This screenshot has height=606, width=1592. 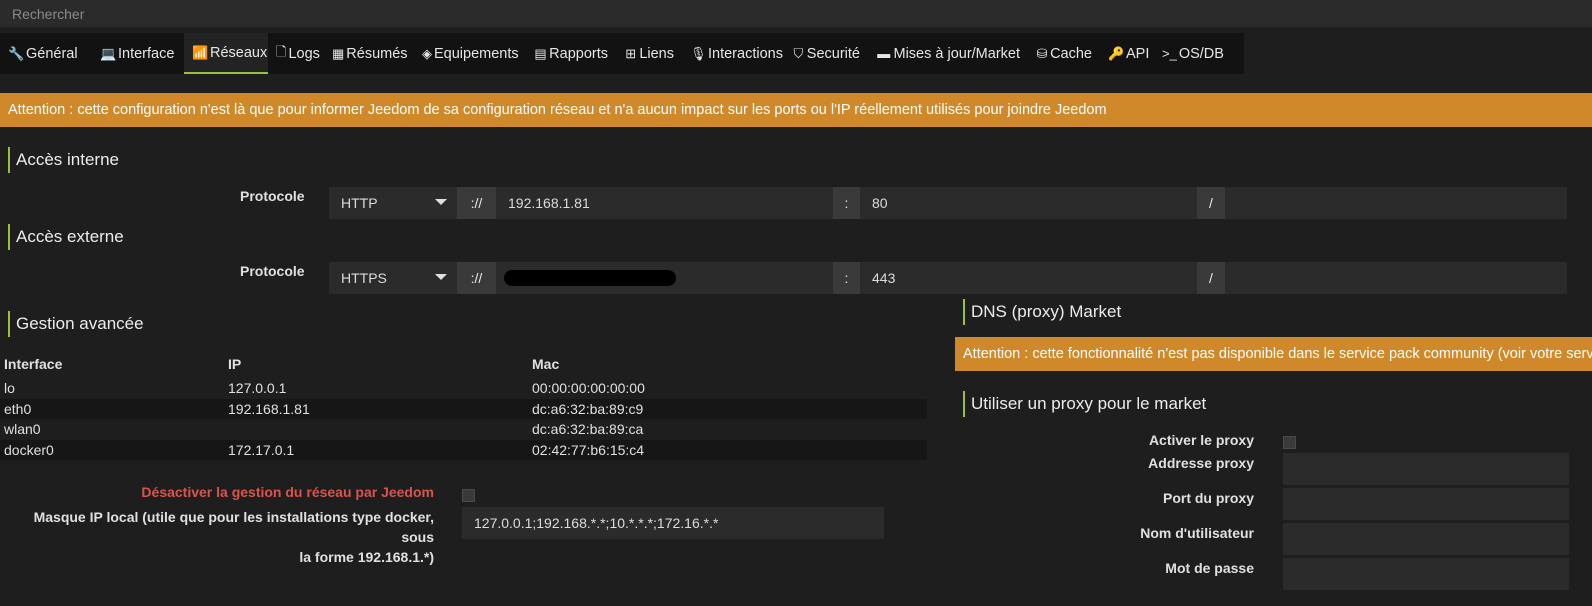 I want to click on tab-equipements: ◈ Equipements, so click(x=470, y=53).